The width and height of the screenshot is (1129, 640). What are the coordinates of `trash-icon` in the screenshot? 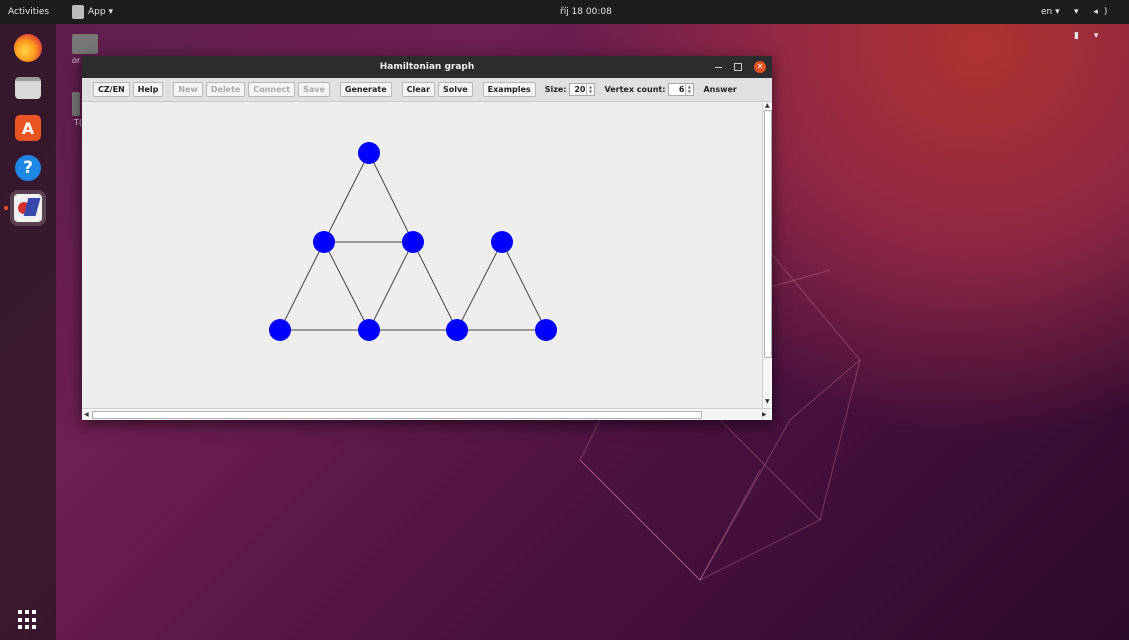 It's located at (76, 104).